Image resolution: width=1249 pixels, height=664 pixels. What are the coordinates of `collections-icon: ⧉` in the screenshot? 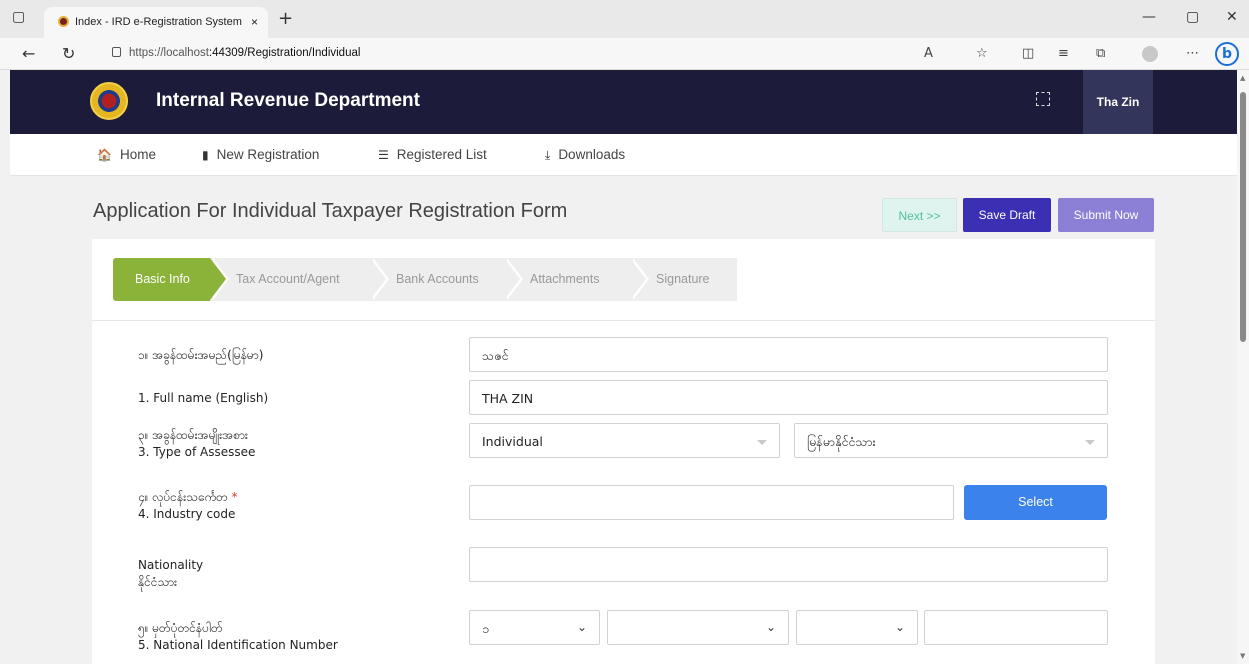 It's located at (1100, 53).